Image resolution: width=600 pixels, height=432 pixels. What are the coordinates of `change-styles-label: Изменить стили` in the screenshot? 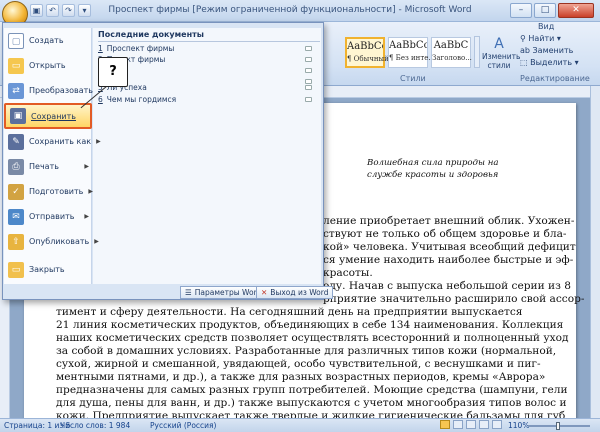 It's located at (501, 61).